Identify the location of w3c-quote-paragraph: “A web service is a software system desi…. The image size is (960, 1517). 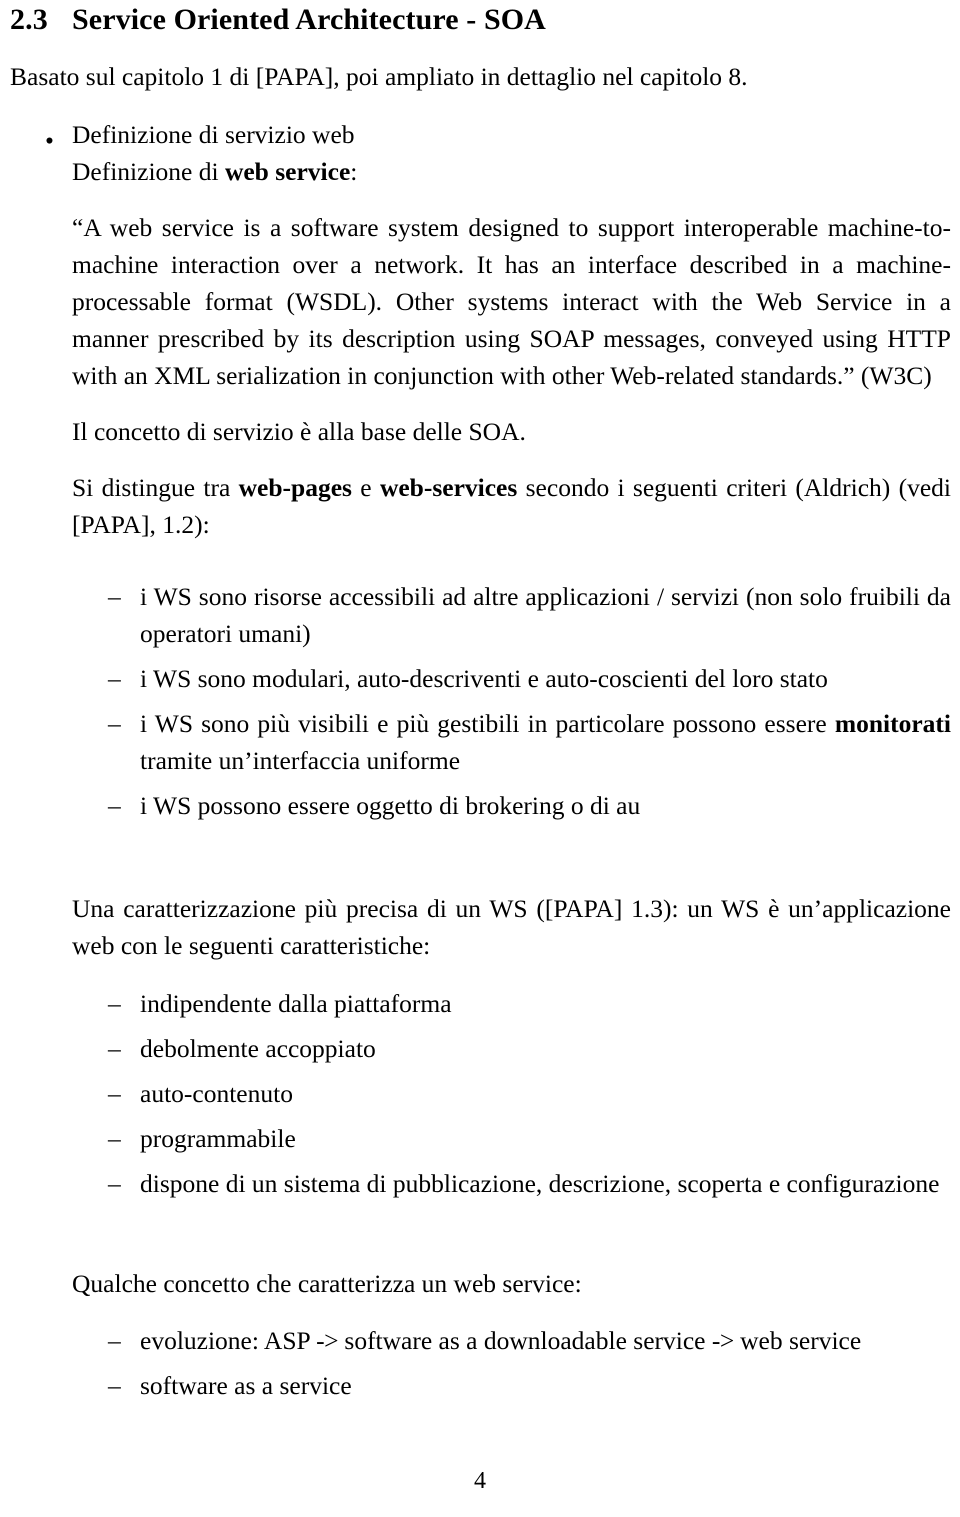
(511, 301).